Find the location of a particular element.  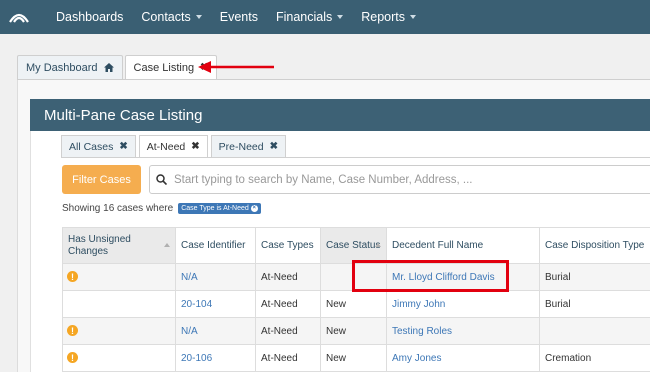

nav-contacts: Contacts is located at coordinates (171, 17).